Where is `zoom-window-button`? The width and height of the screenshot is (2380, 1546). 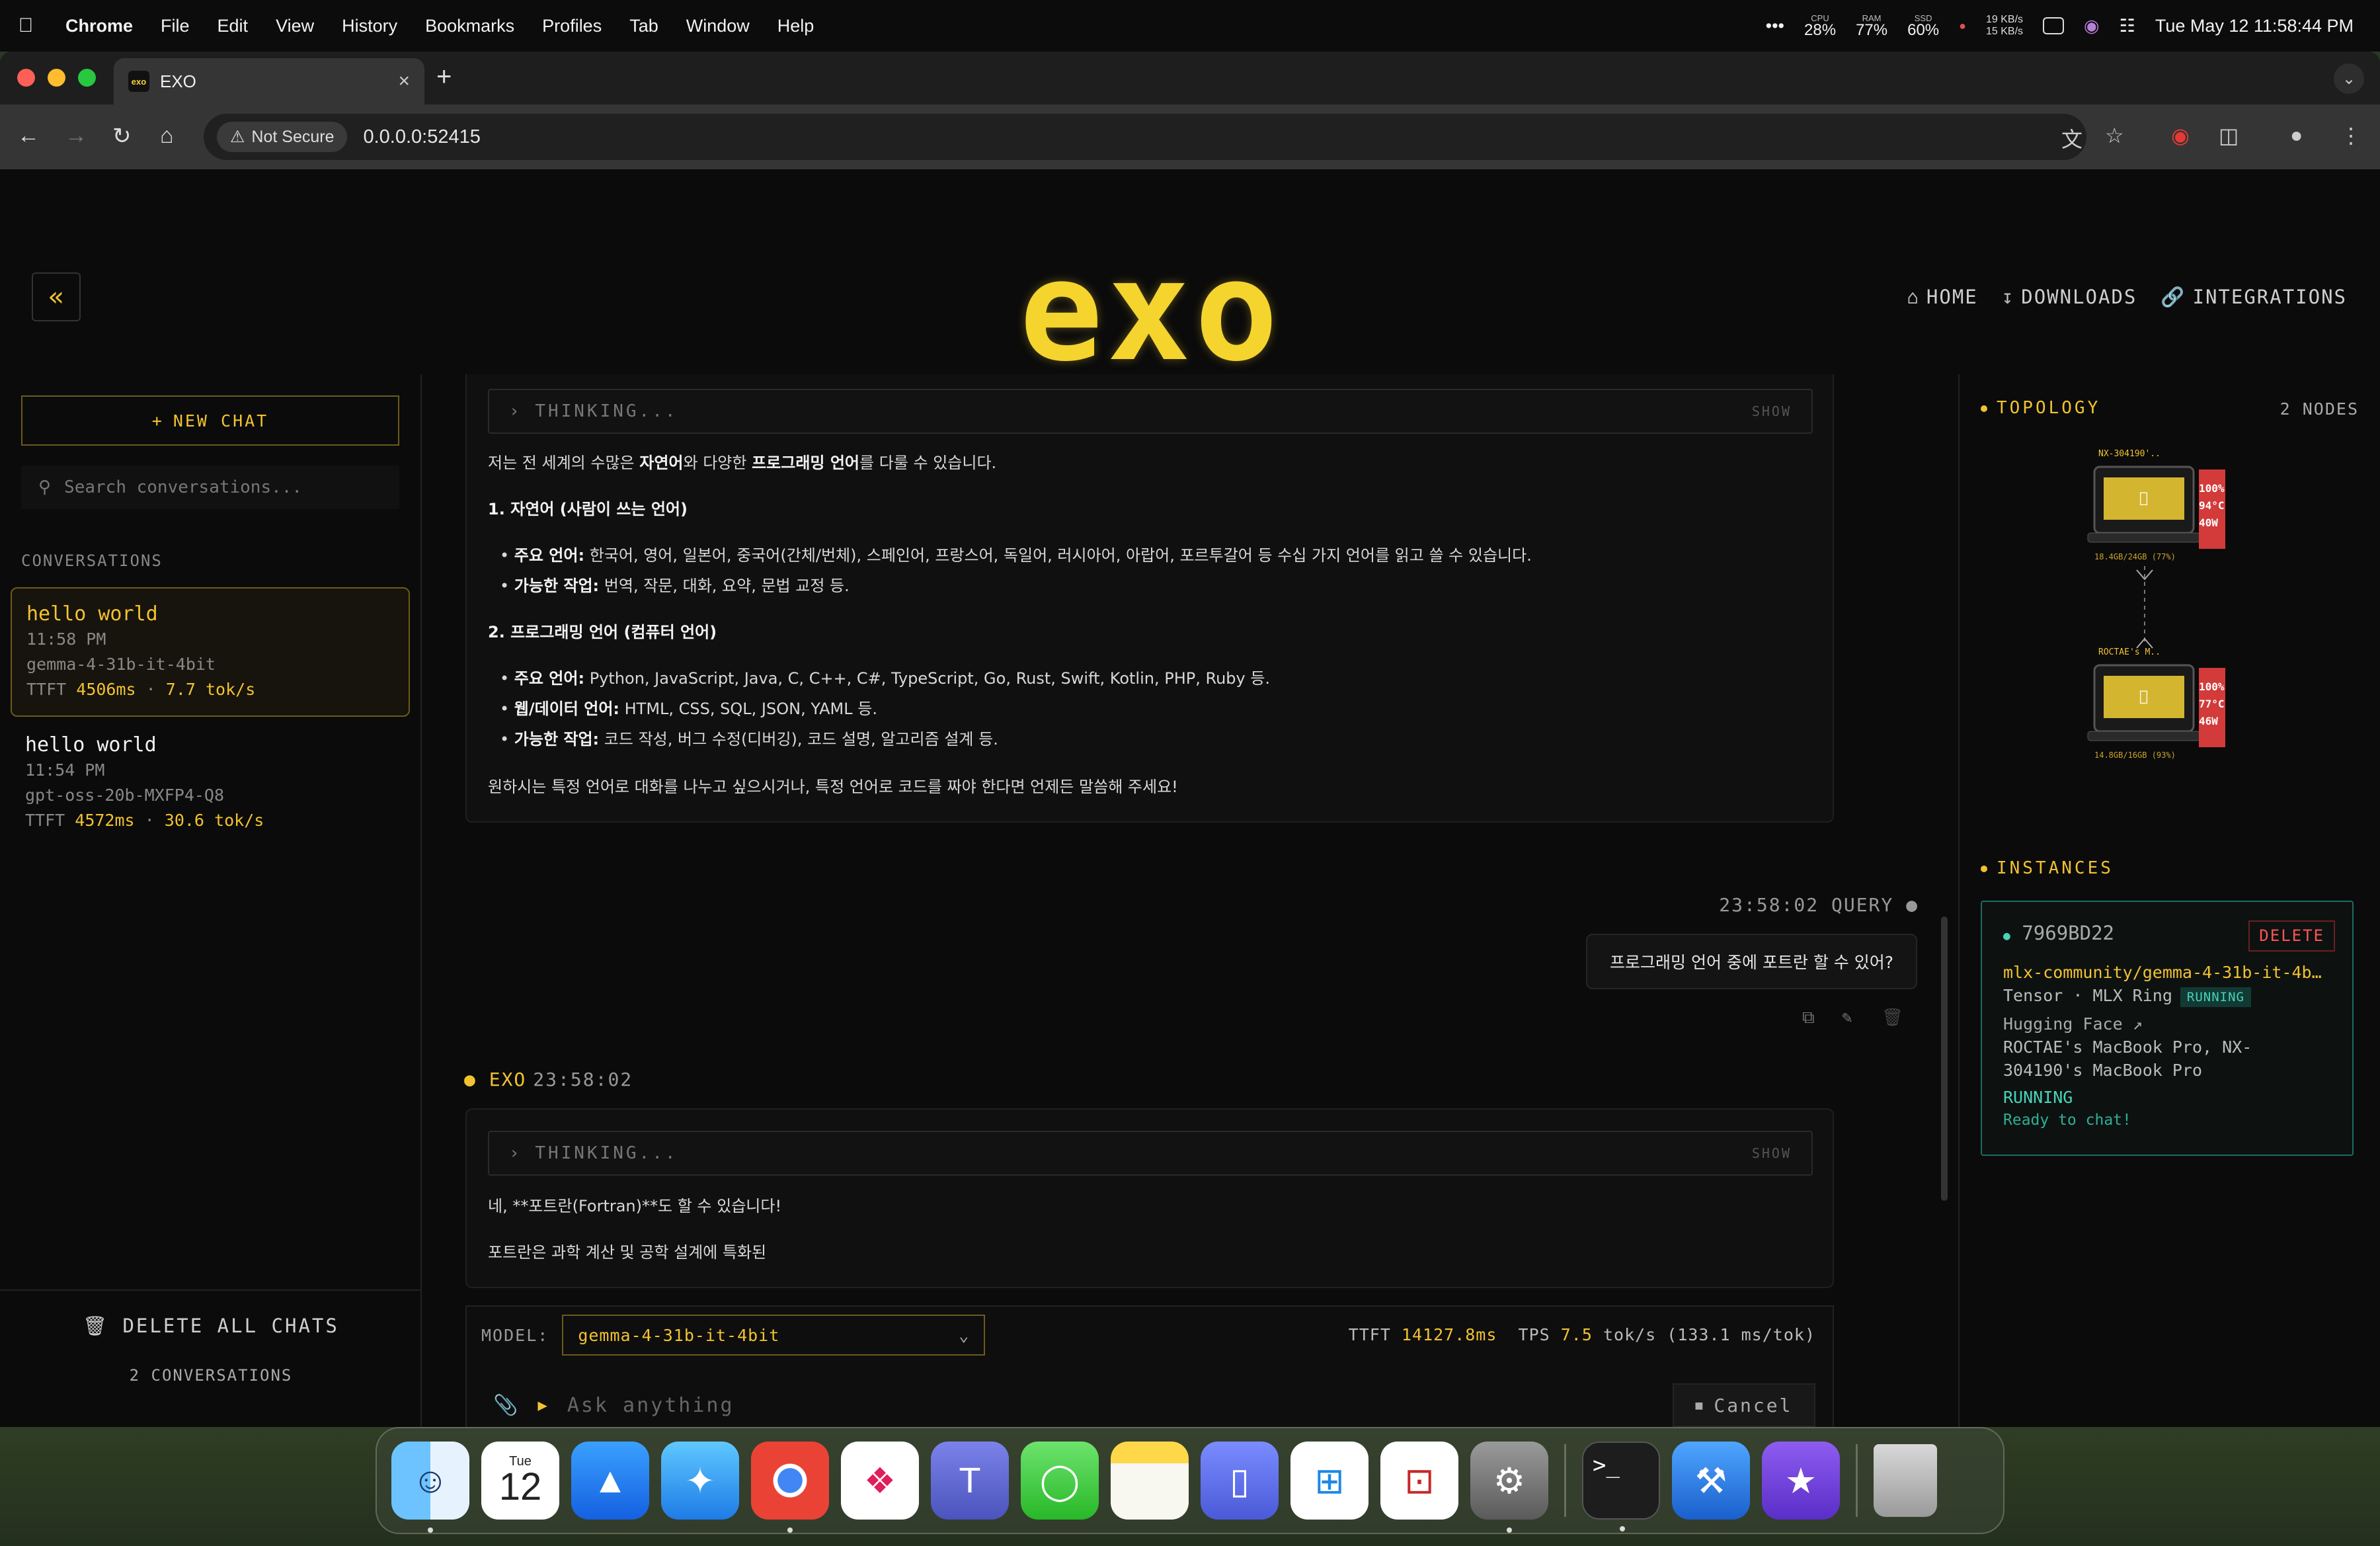
zoom-window-button is located at coordinates (87, 78).